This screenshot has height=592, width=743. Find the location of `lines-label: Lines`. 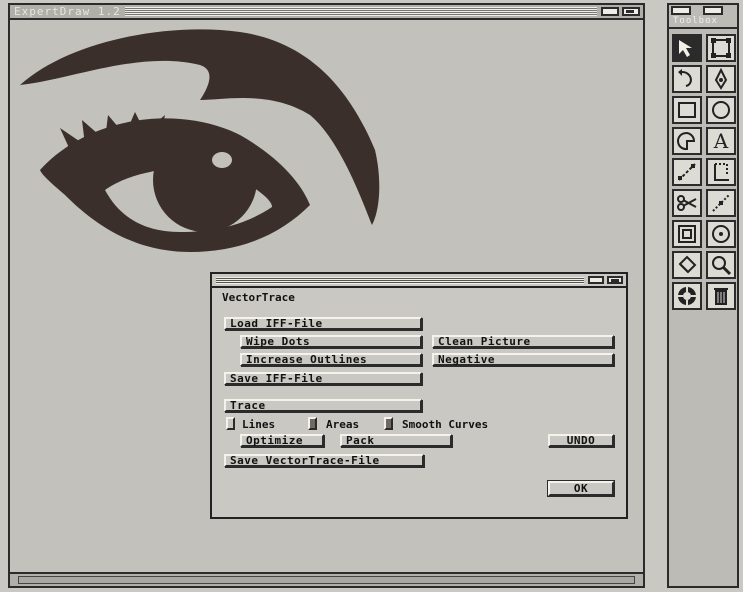

lines-label: Lines is located at coordinates (259, 424).